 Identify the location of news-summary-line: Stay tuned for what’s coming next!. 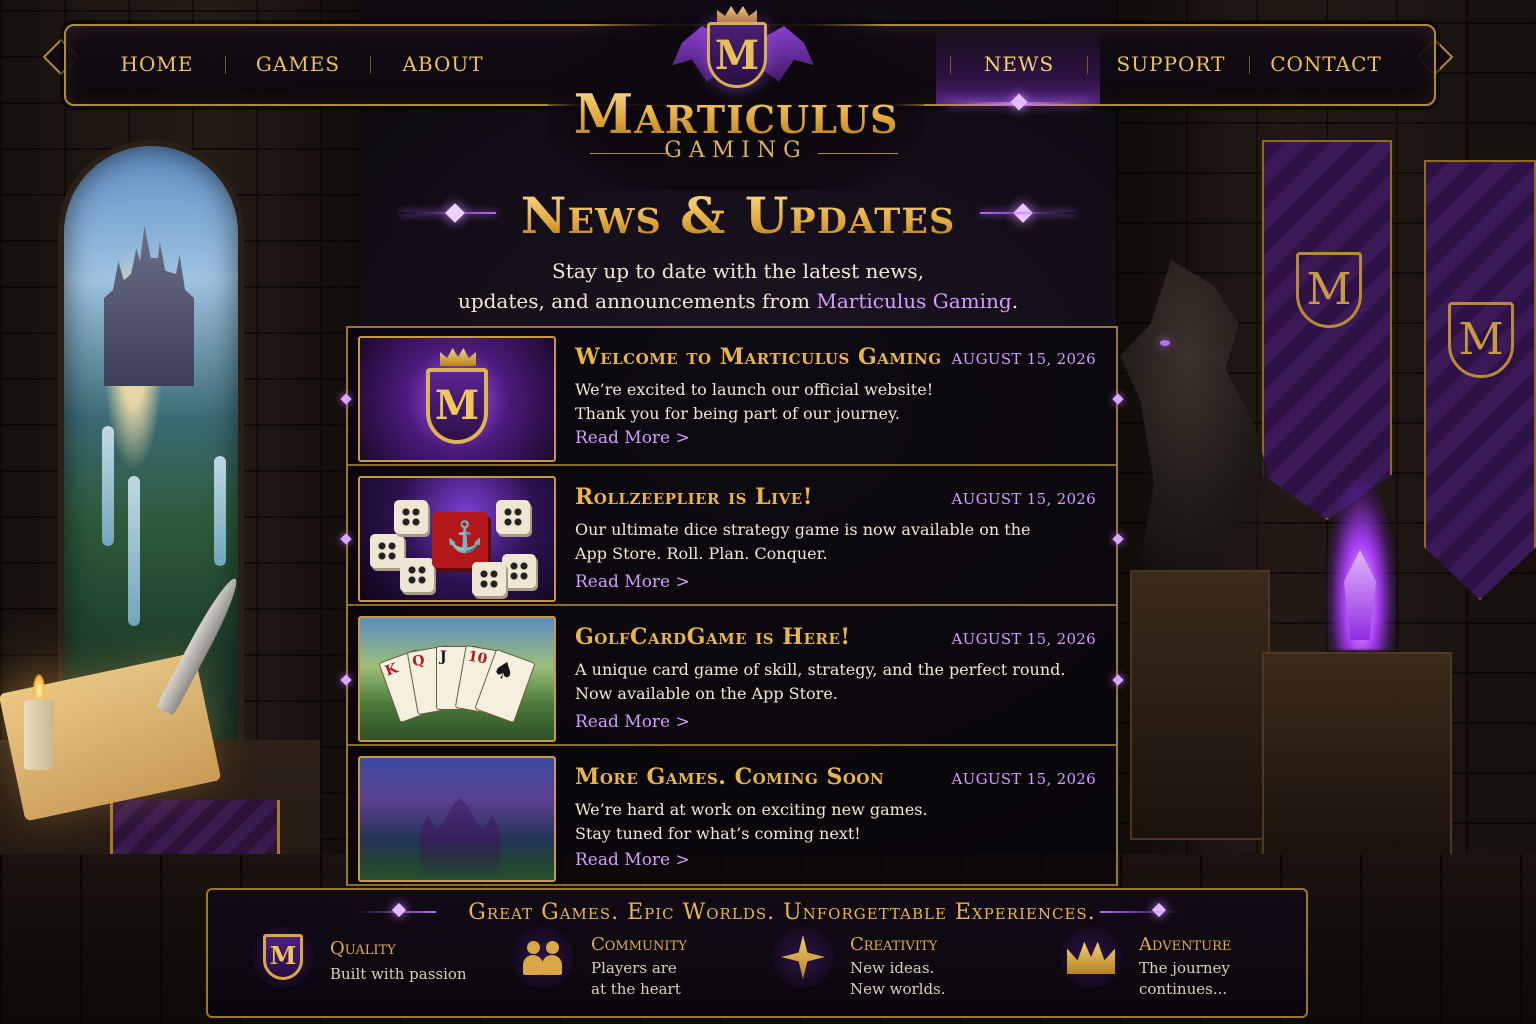
(718, 833).